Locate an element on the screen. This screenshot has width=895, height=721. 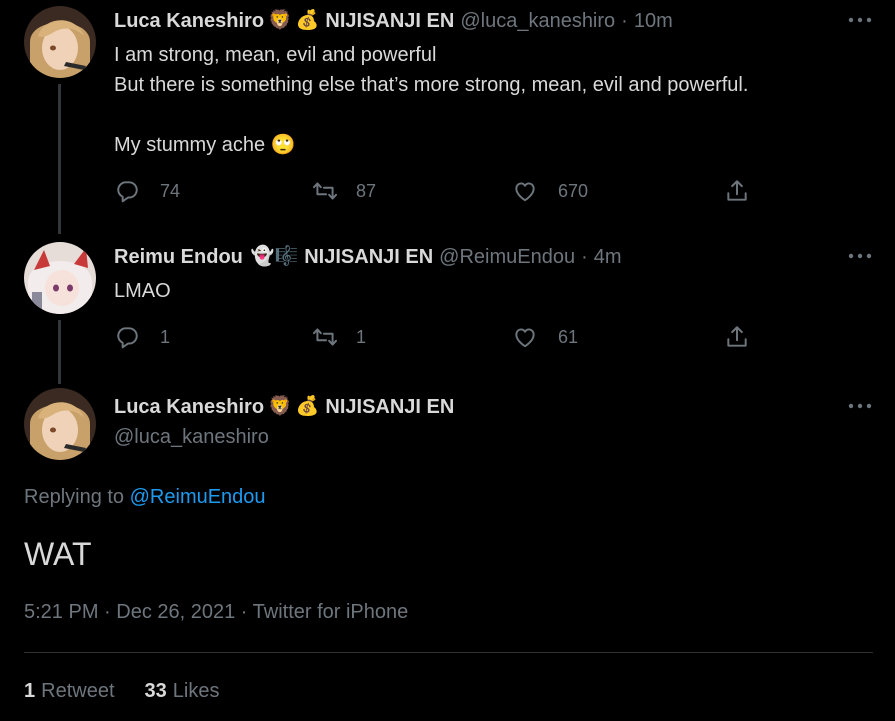
retweet-count: 87 is located at coordinates (366, 190).